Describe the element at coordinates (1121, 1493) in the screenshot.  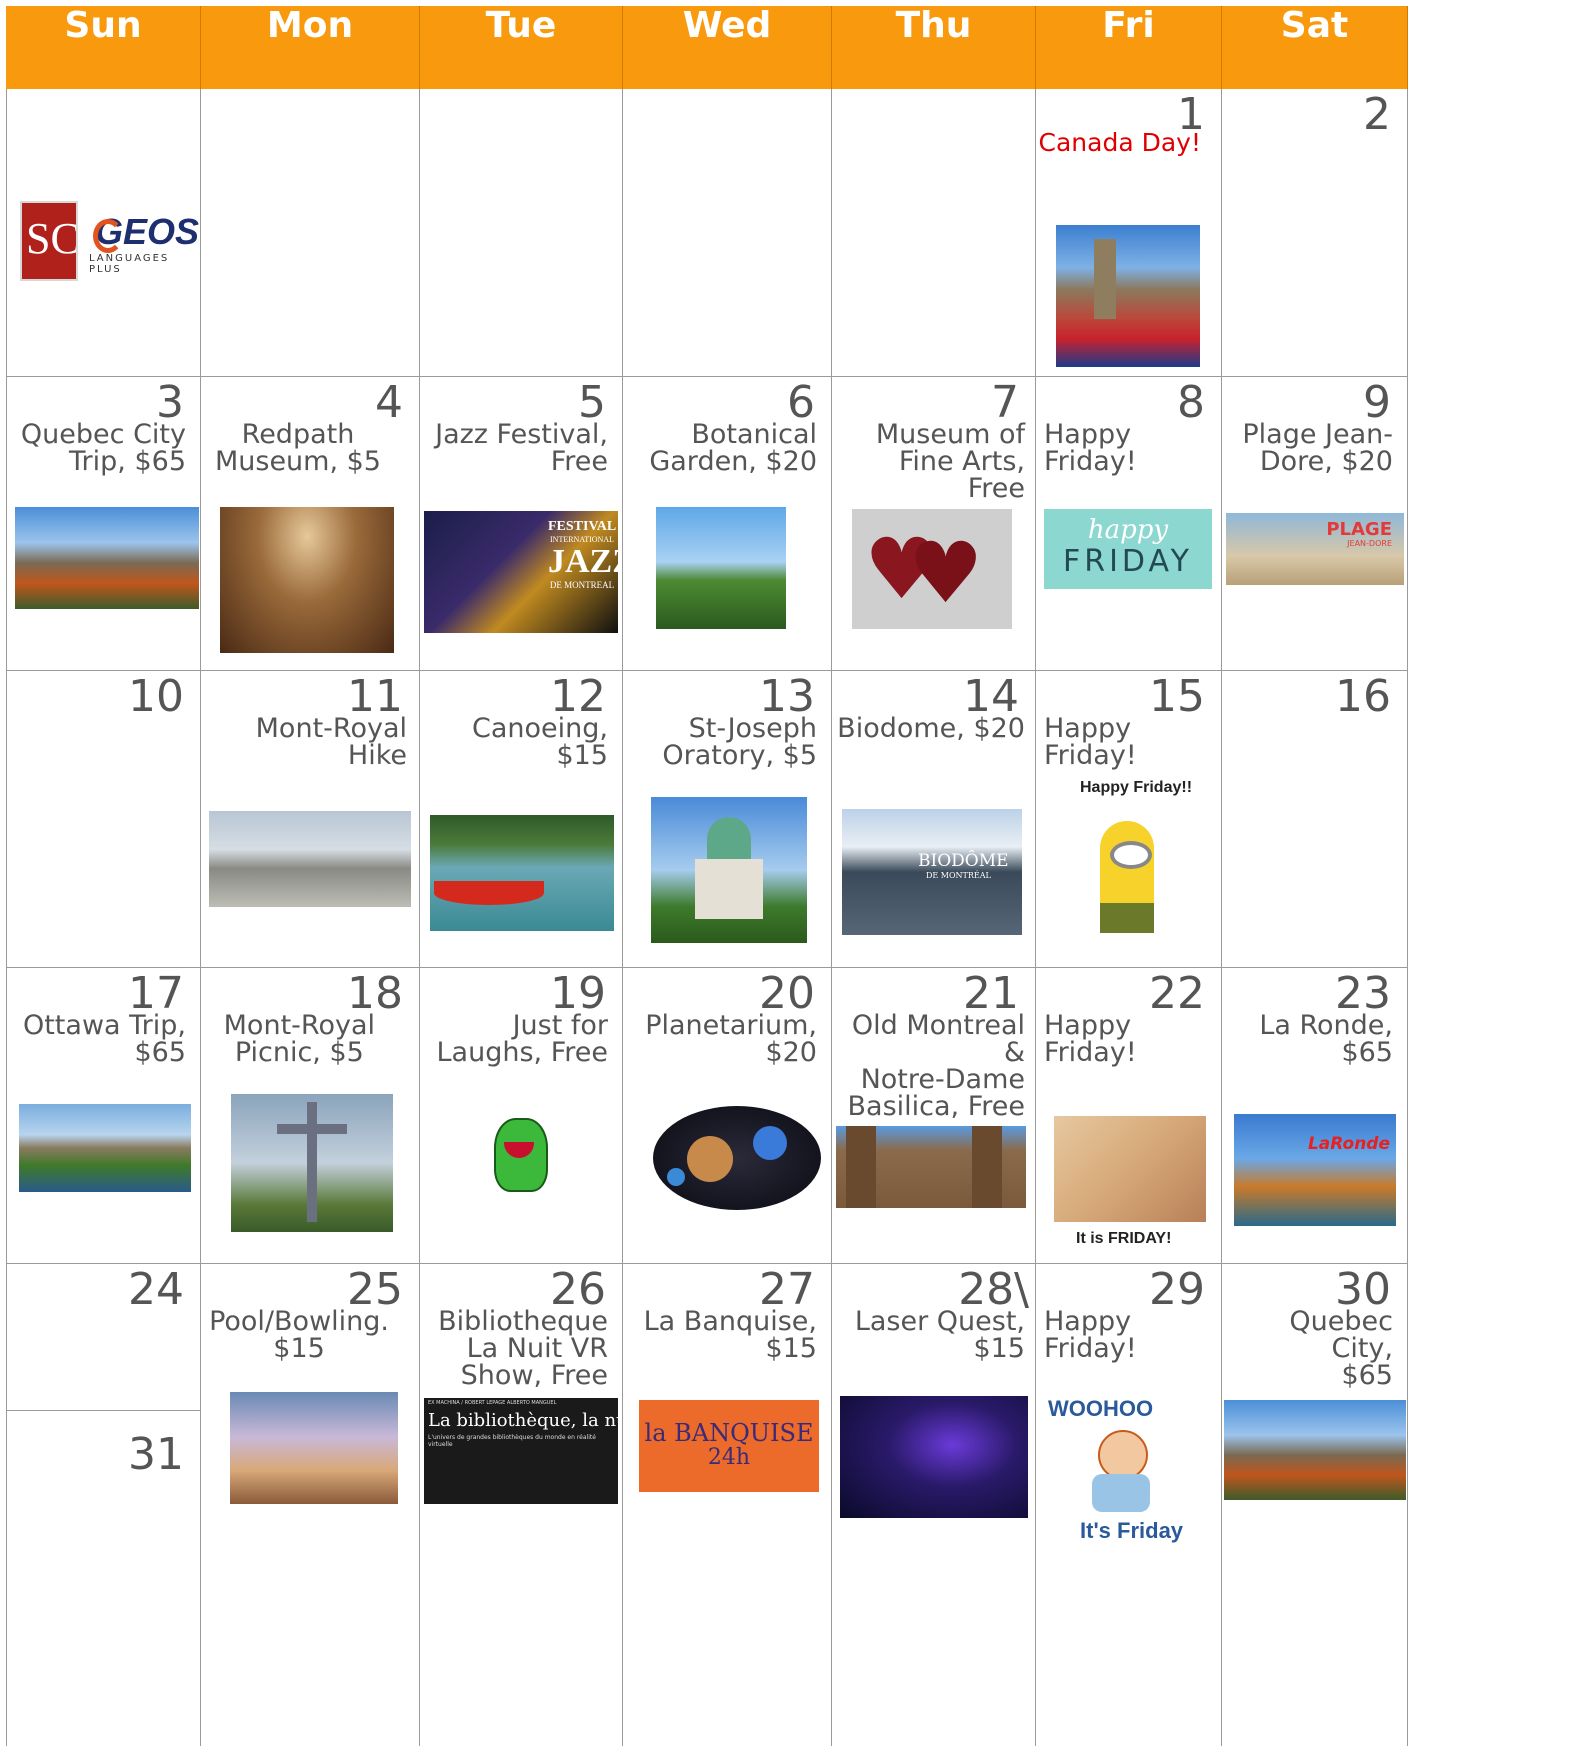
I see `cartoon-body` at that location.